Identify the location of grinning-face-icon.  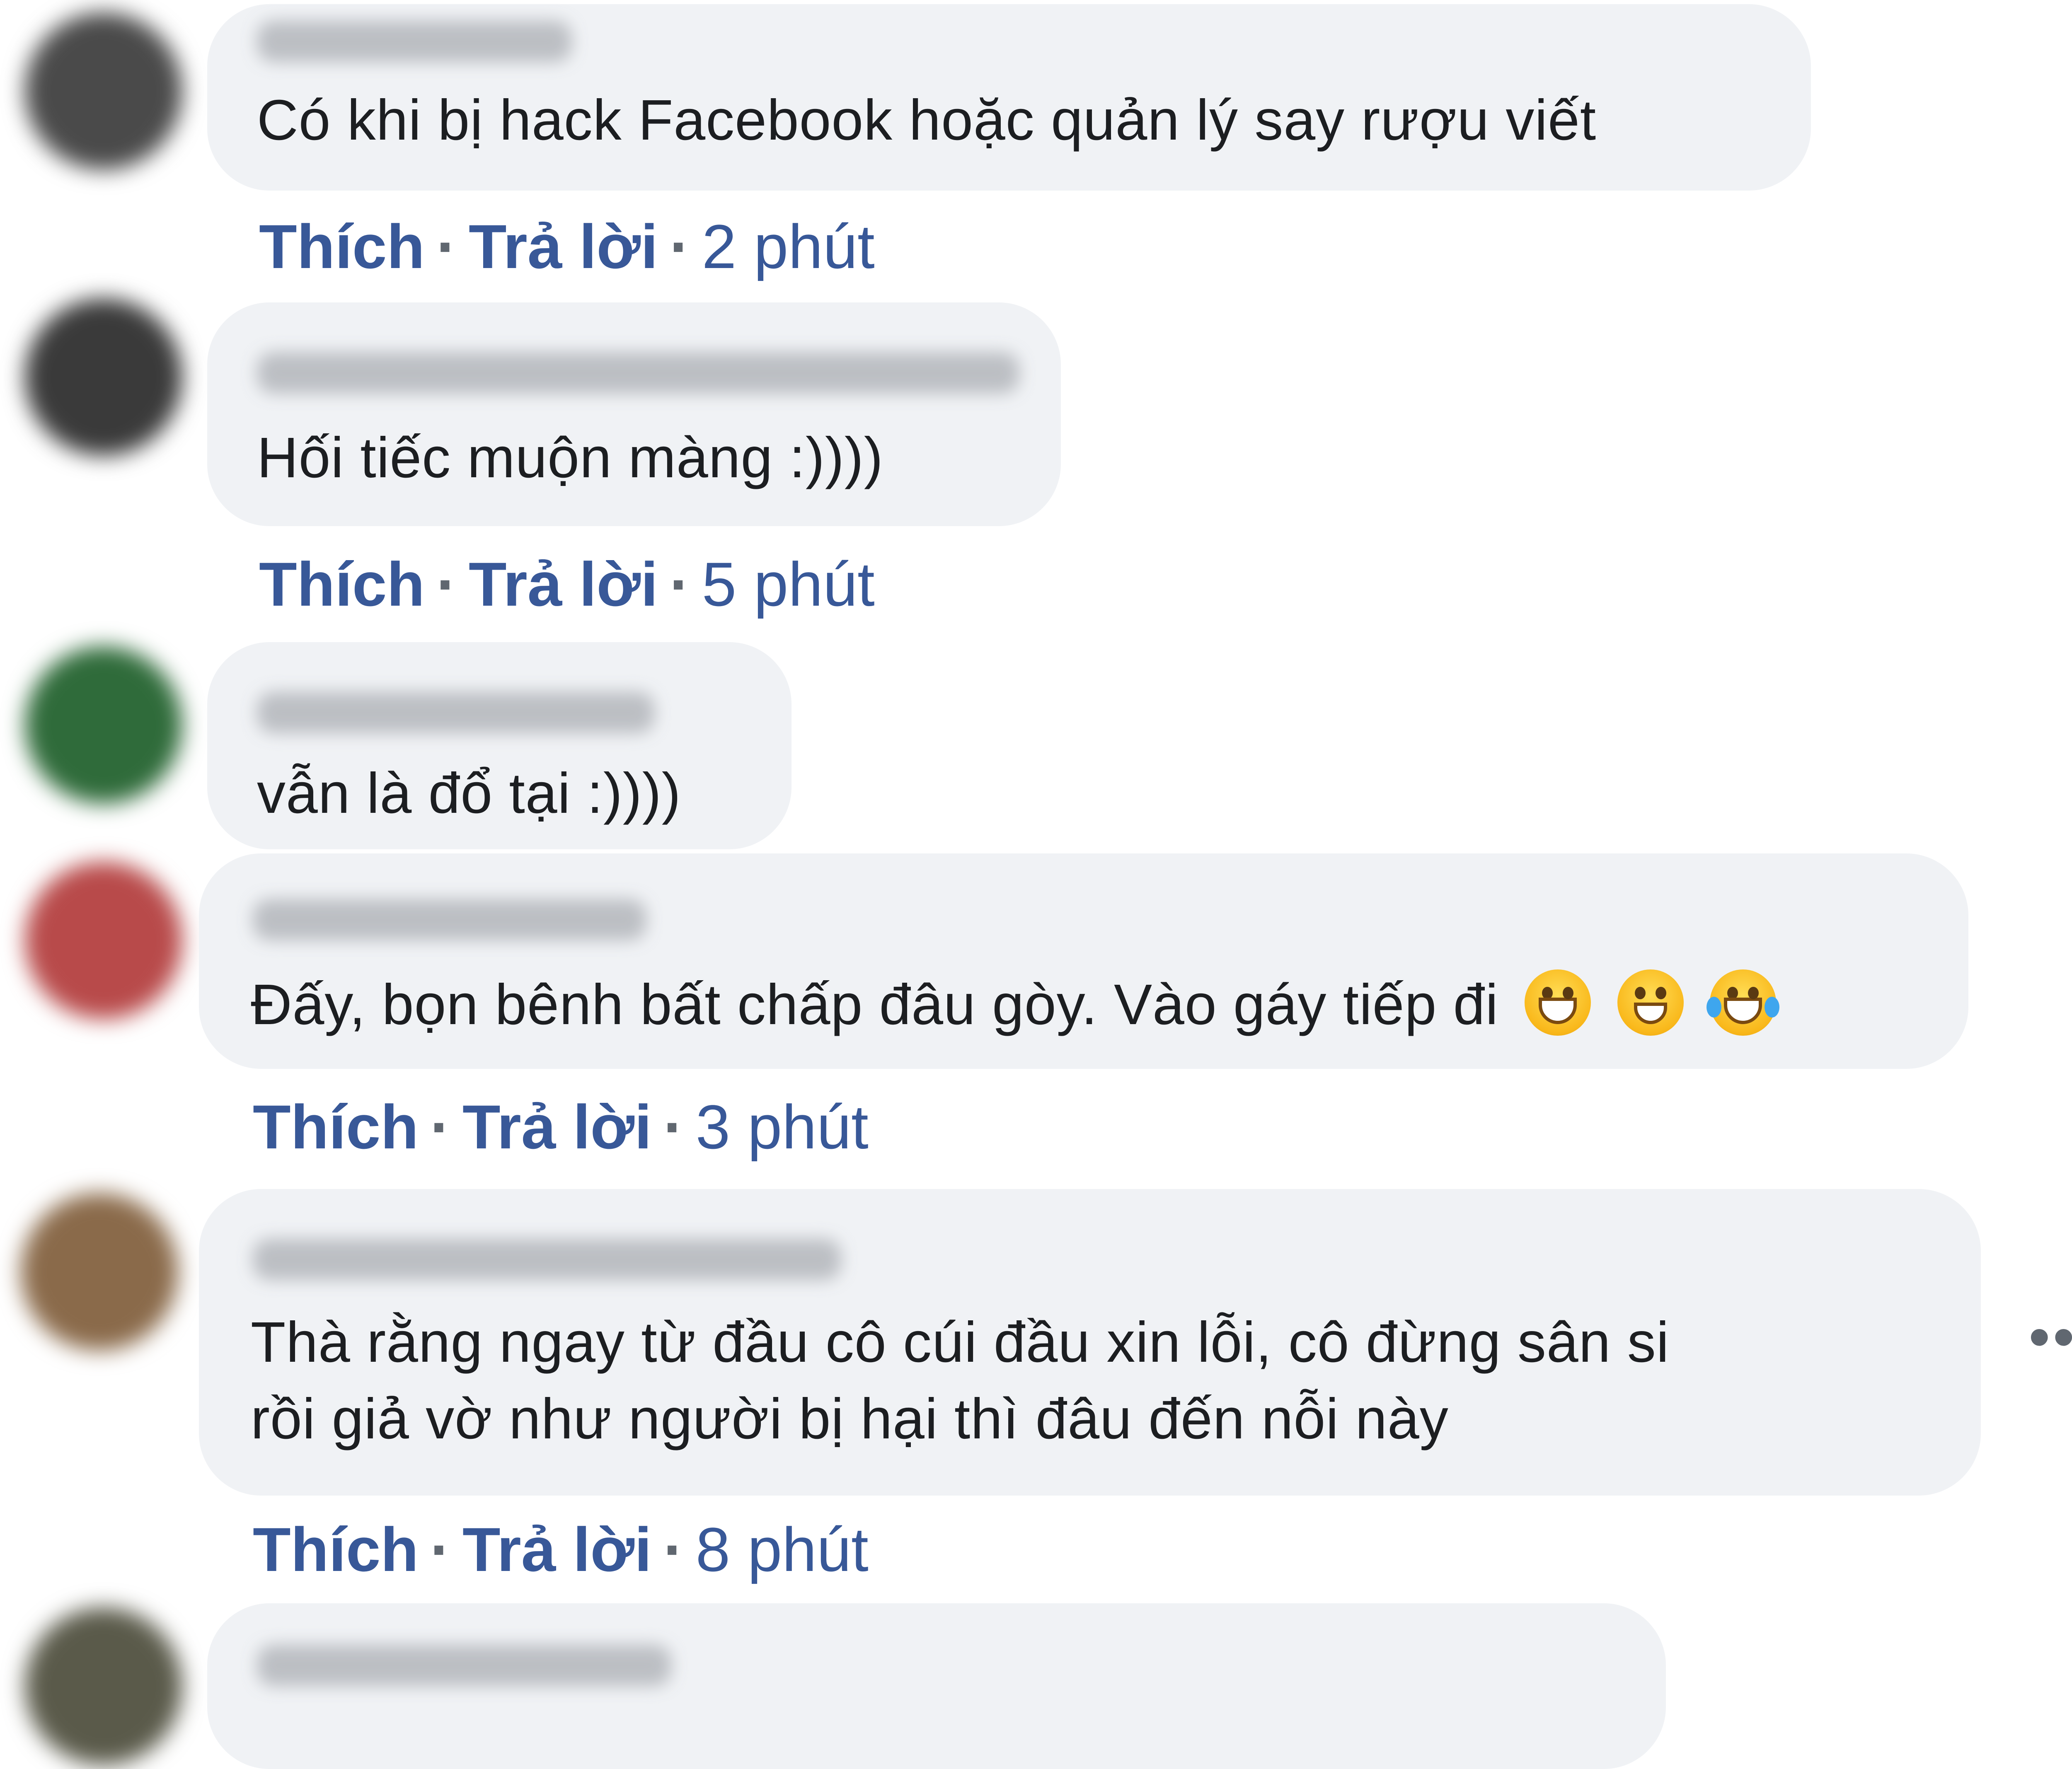
(1558, 1002).